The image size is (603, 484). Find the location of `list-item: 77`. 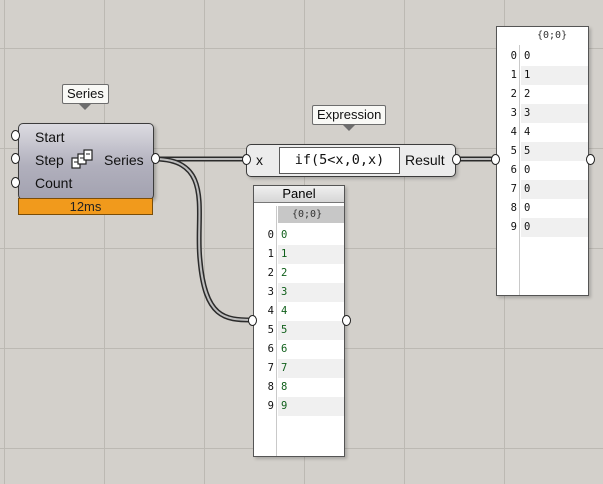

list-item: 77 is located at coordinates (299, 368).